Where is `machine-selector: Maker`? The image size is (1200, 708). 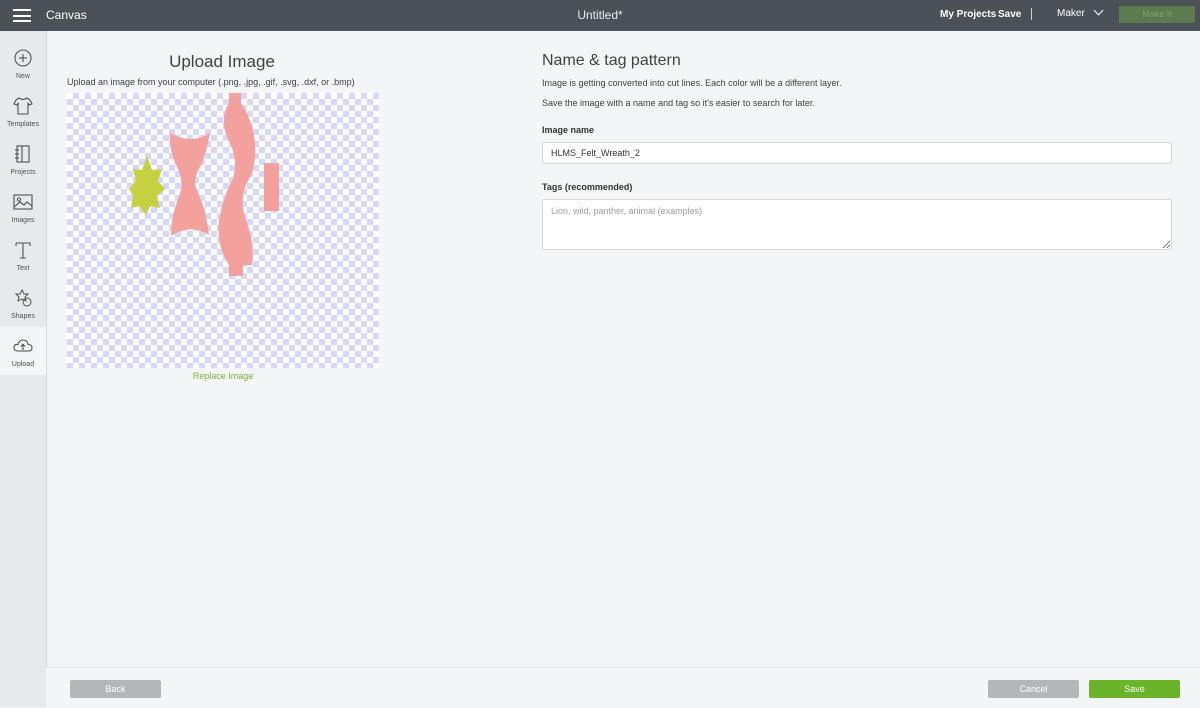
machine-selector: Maker is located at coordinates (1080, 12).